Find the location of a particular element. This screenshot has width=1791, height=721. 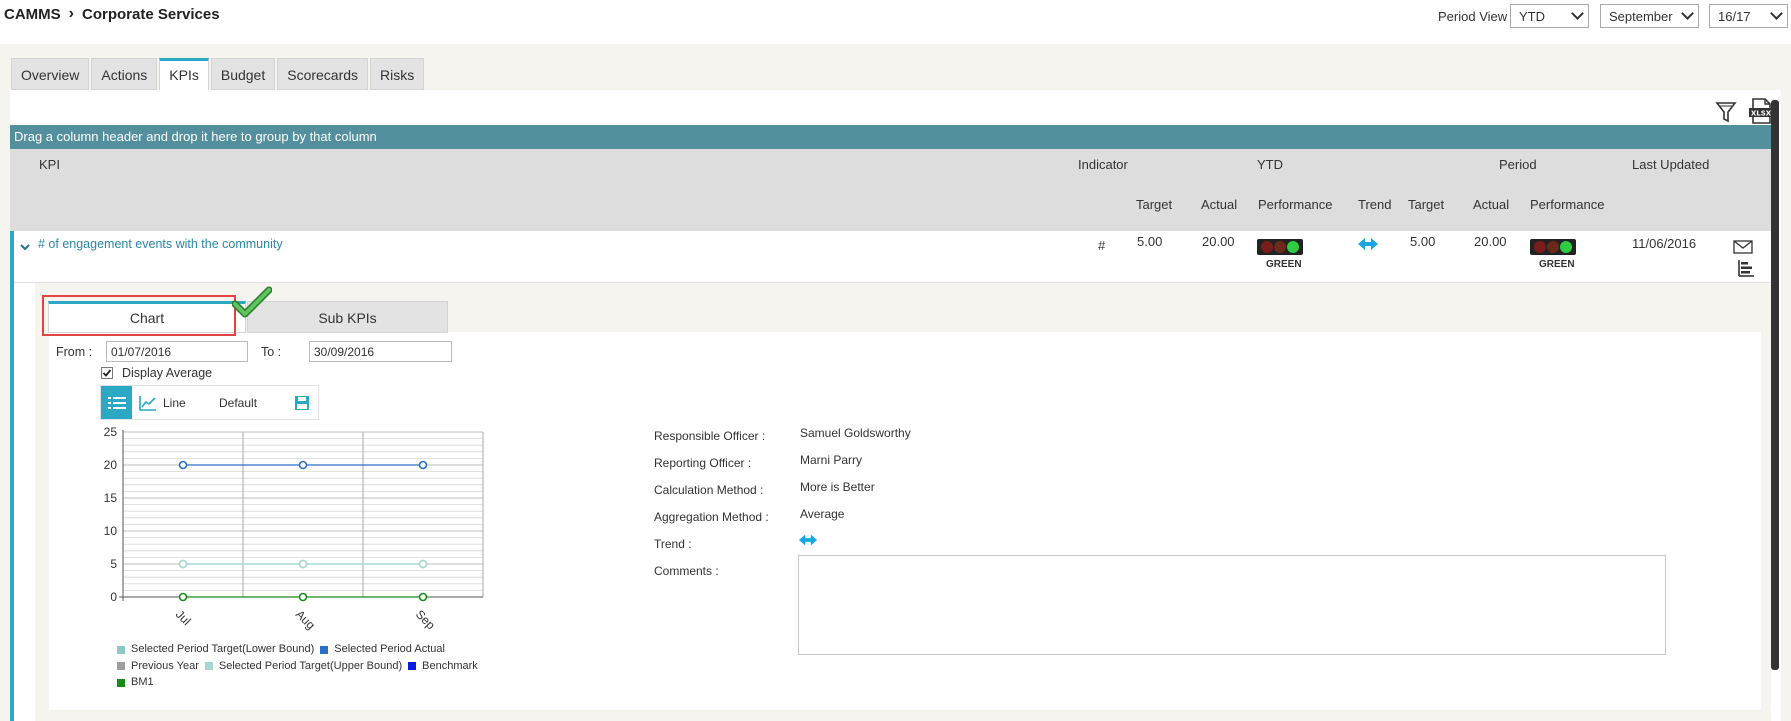

period-view-select: YTD is located at coordinates (1549, 16).